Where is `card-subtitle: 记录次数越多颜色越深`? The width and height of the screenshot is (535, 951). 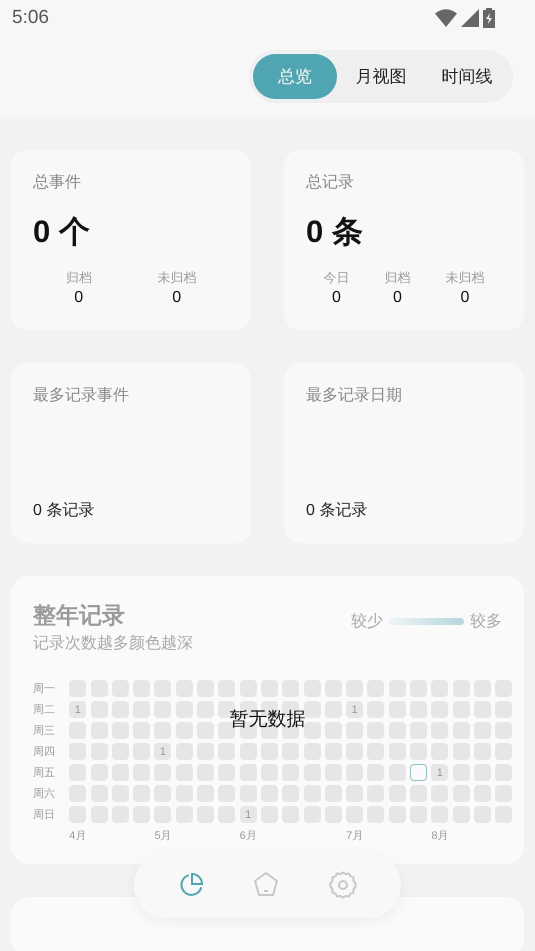
card-subtitle: 记录次数越多颜色越深 is located at coordinates (113, 644).